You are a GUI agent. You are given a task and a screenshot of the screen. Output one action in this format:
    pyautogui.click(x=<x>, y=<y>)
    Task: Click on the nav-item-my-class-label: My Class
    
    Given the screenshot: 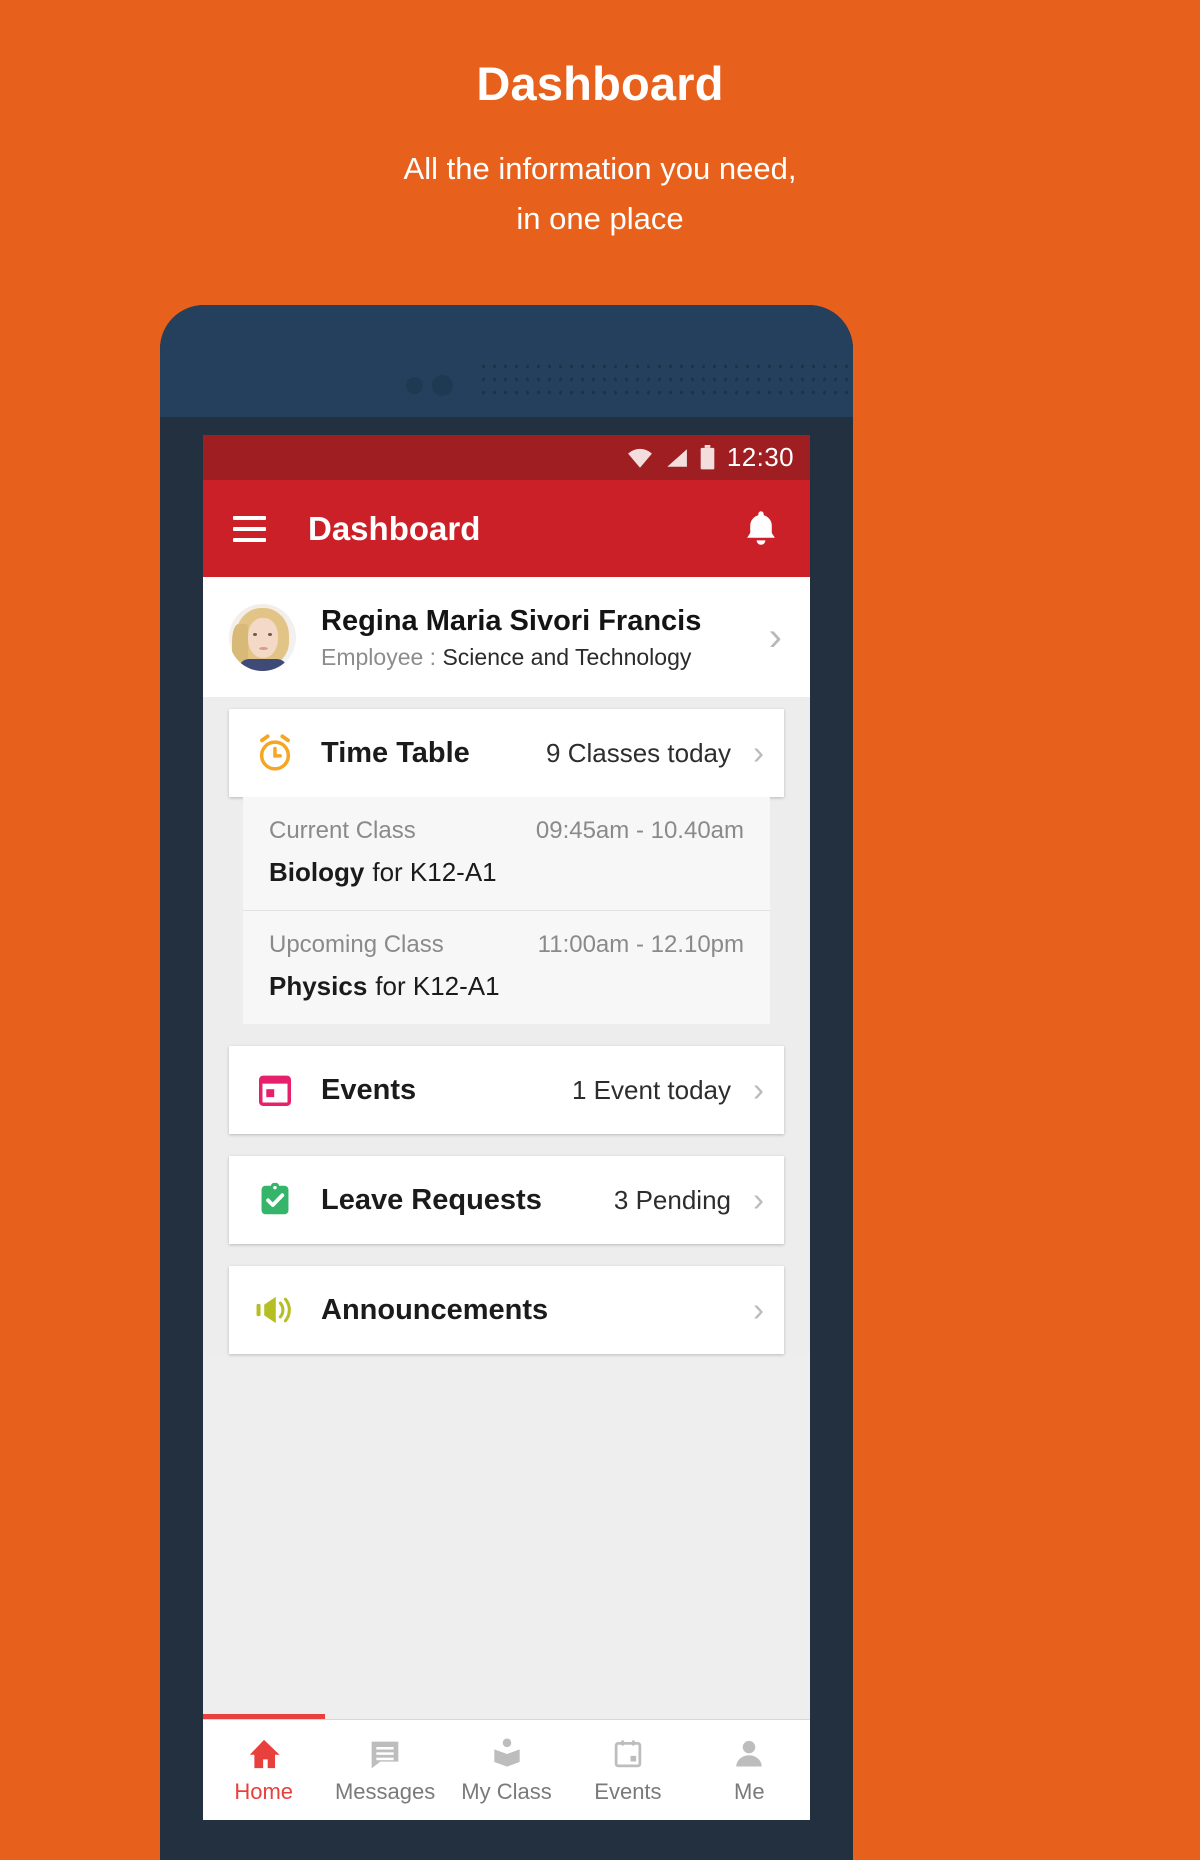 What is the action you would take?
    pyautogui.click(x=506, y=1791)
    